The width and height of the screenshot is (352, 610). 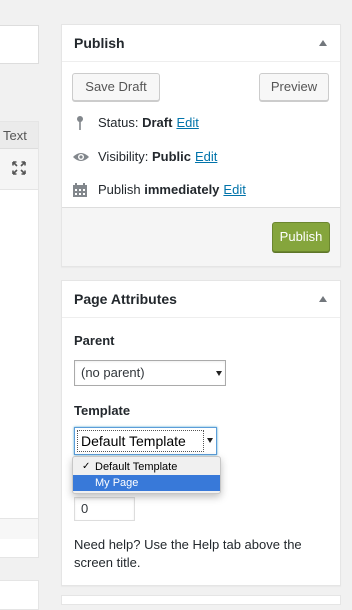 What do you see at coordinates (102, 410) in the screenshot?
I see `template-label: Template` at bounding box center [102, 410].